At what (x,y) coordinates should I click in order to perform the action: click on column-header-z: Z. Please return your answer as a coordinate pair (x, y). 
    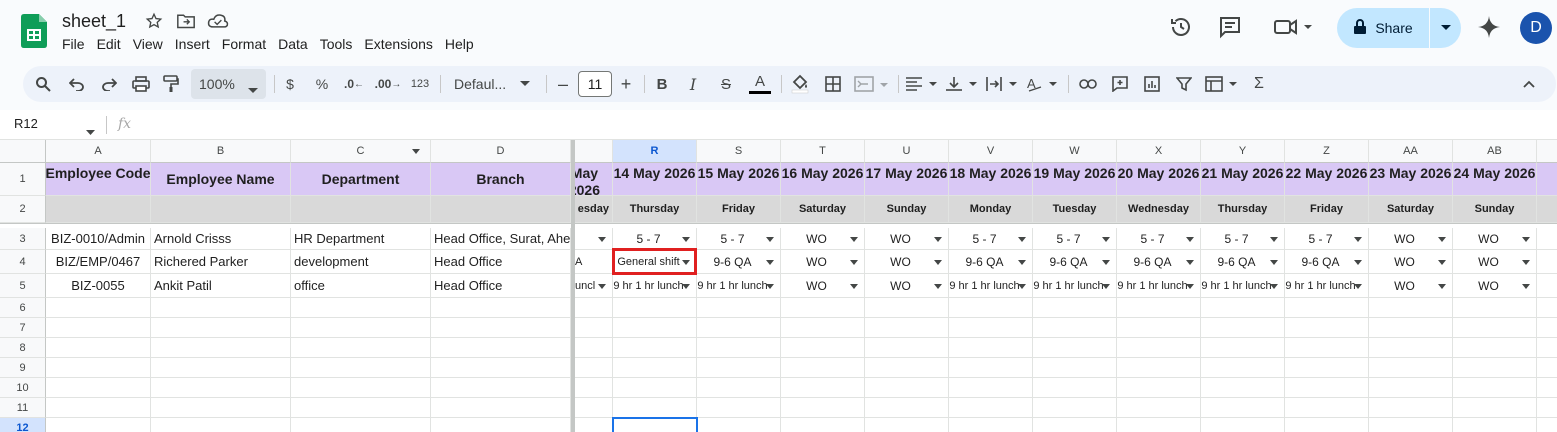
    Looking at the image, I should click on (1327, 151).